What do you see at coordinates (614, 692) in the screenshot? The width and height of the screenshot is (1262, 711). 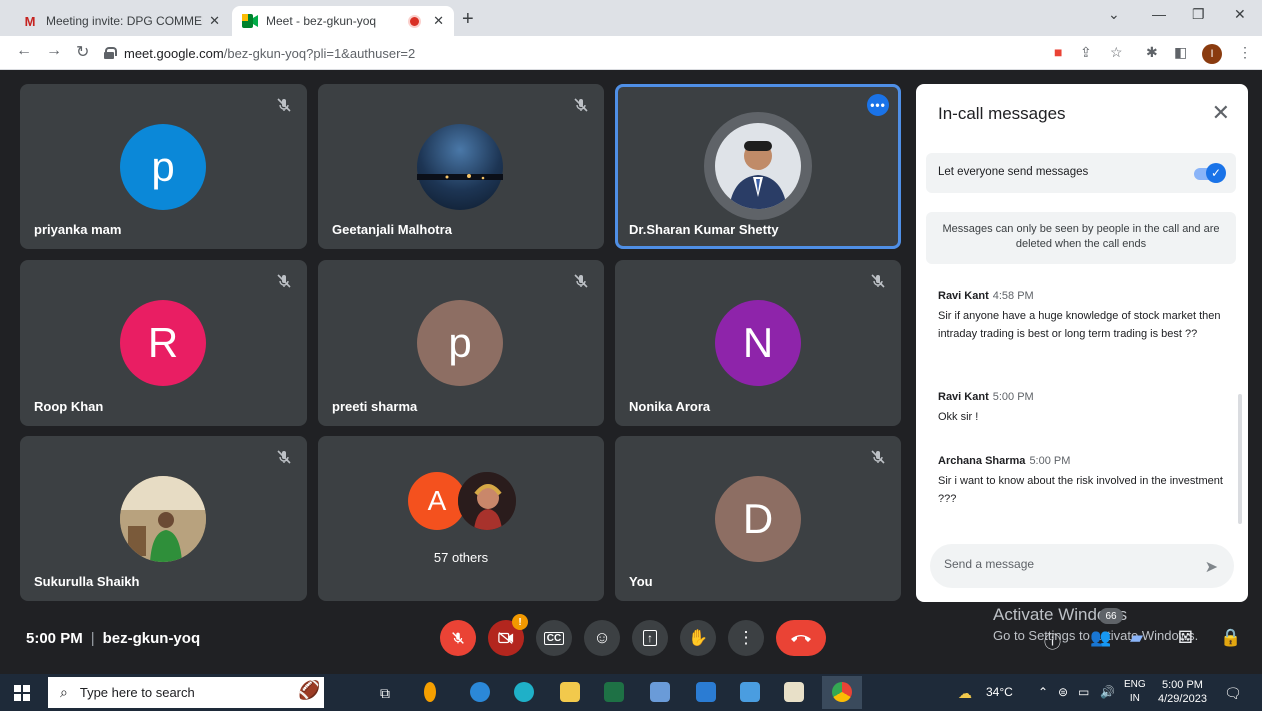 I see `excel-icon` at bounding box center [614, 692].